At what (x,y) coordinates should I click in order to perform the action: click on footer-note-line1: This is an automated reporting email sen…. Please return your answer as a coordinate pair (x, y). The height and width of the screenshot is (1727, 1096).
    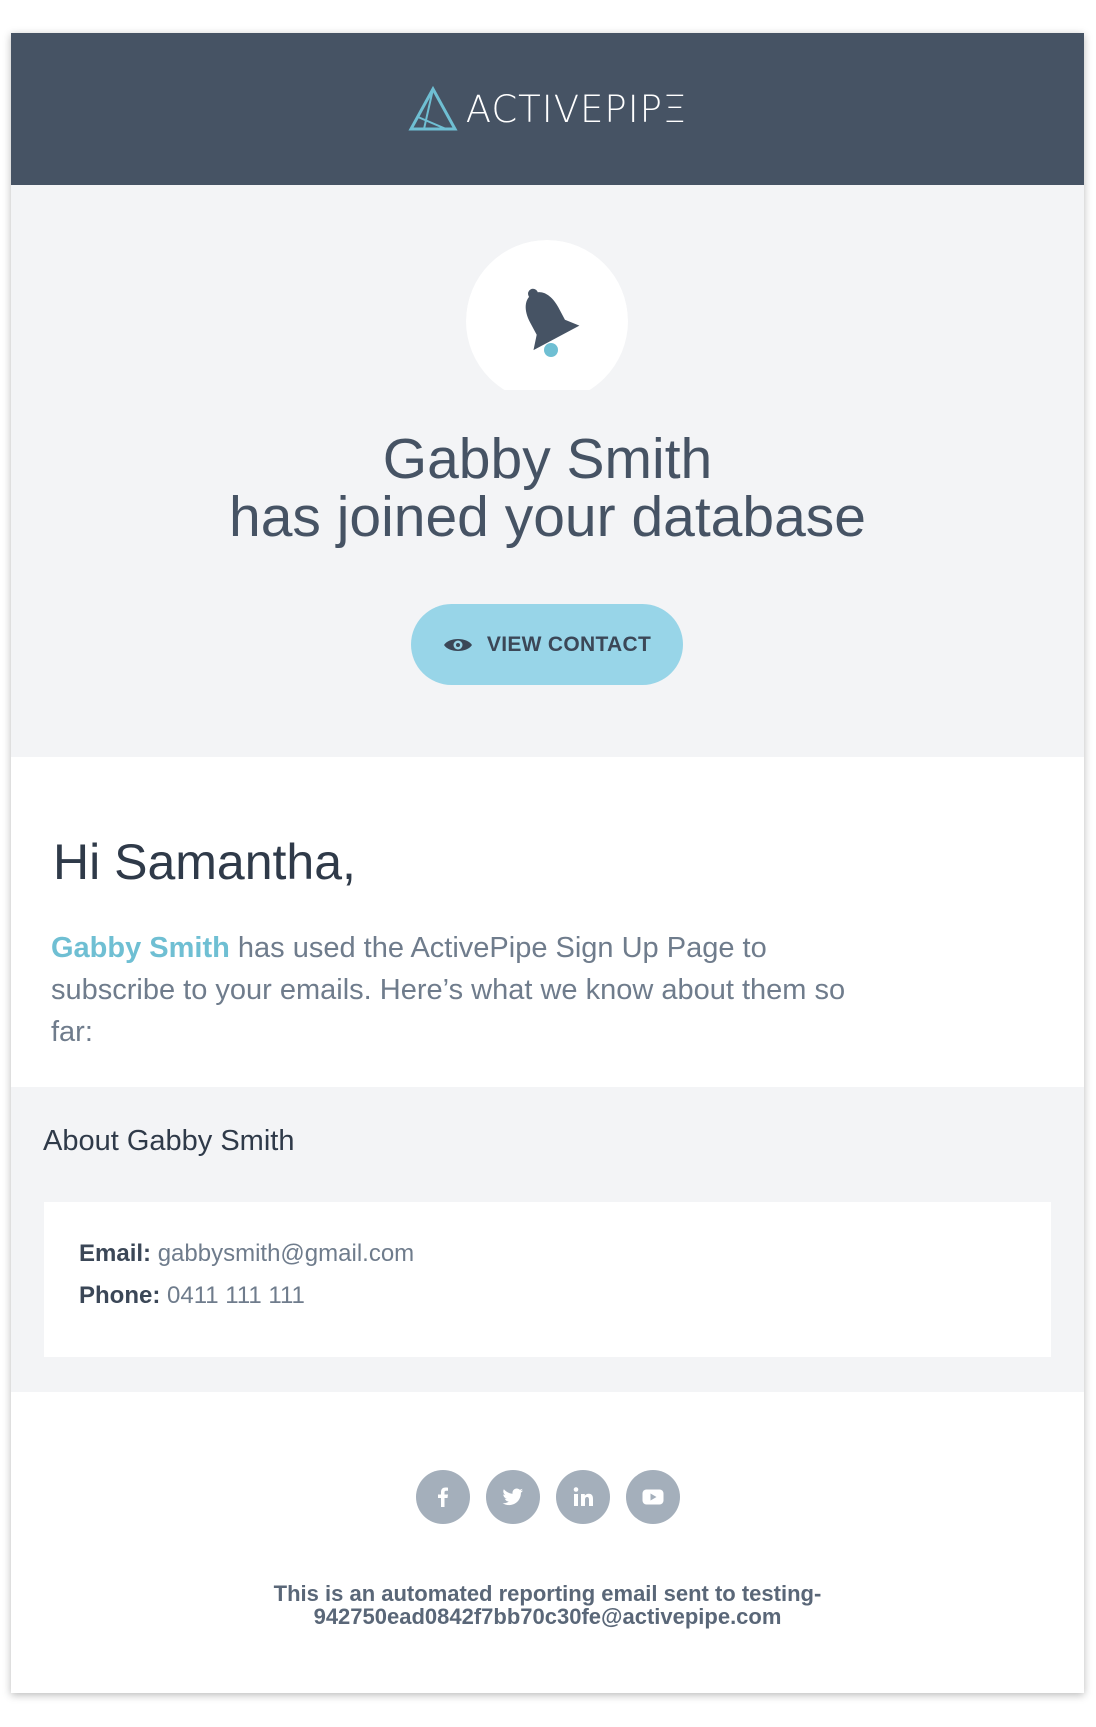
    Looking at the image, I should click on (547, 1593).